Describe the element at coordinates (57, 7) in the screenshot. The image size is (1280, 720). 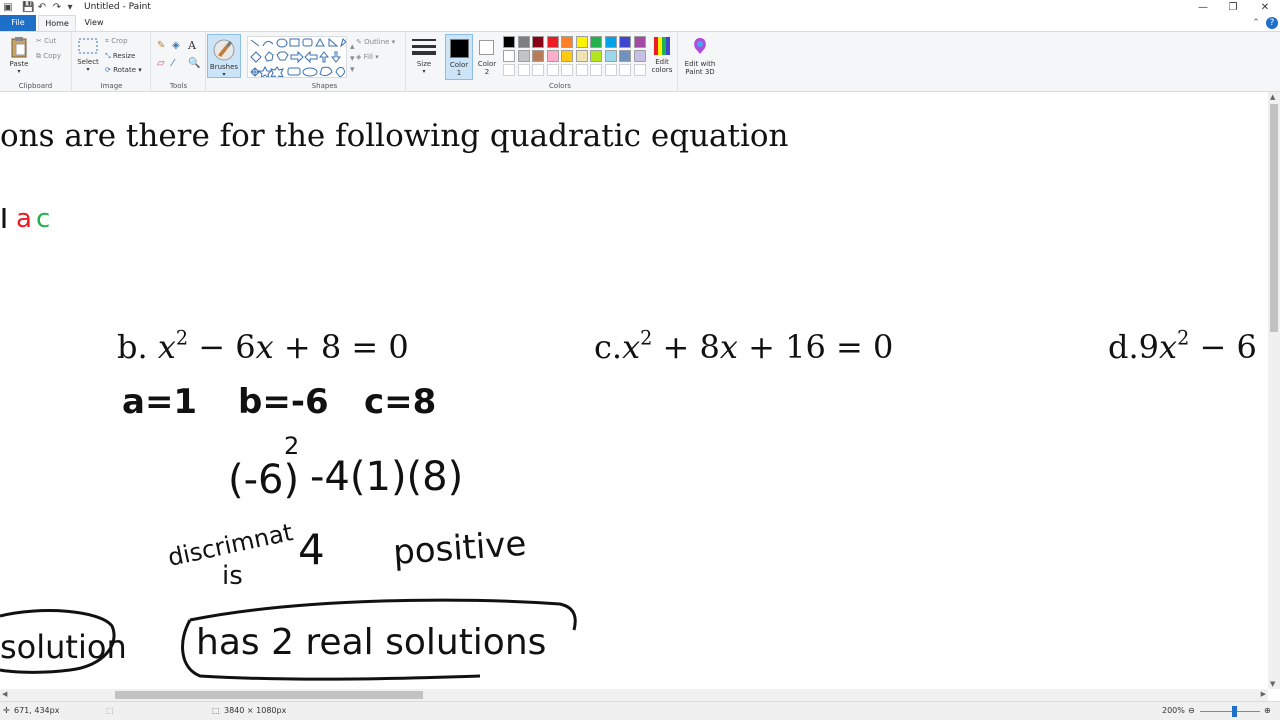
I see `redo-icon: ↷` at that location.